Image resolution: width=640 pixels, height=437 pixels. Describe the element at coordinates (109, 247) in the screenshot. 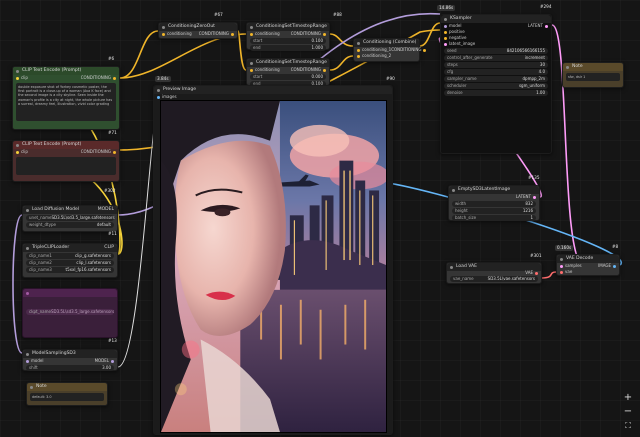

I see `output-label: CLIP` at that location.